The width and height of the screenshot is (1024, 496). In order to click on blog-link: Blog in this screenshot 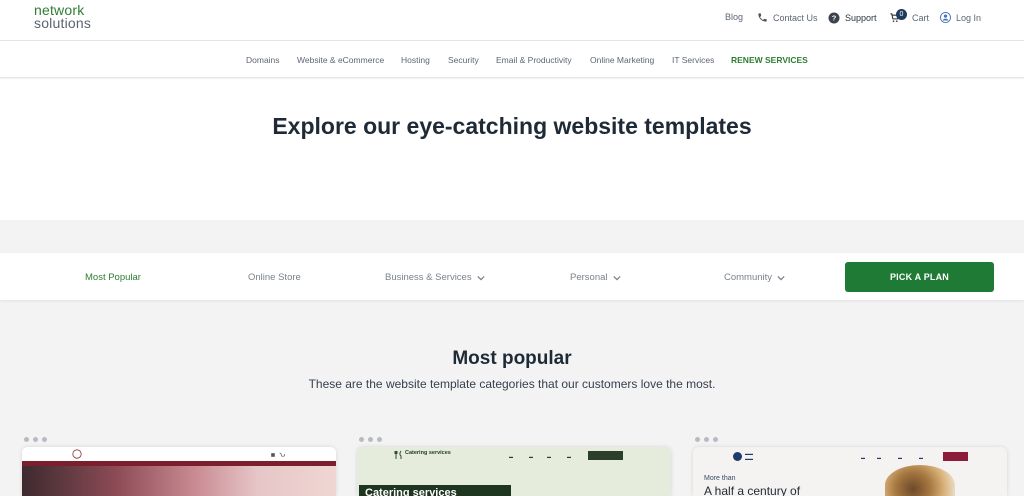, I will do `click(734, 17)`.